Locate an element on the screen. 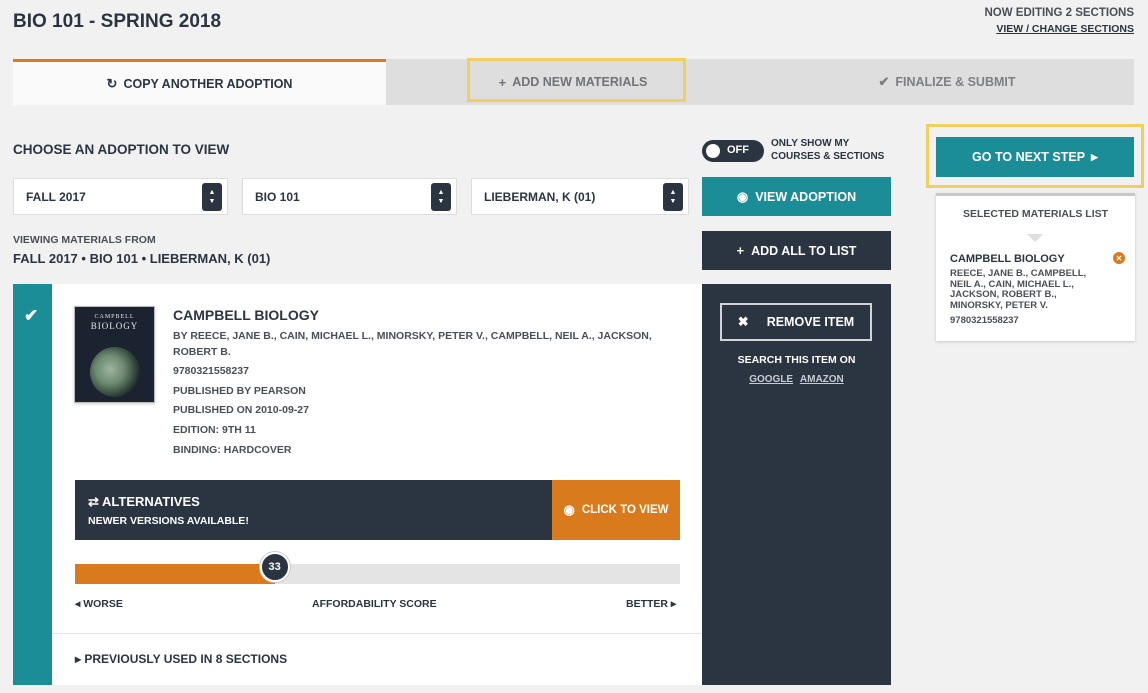 This screenshot has height=693, width=1148. instructor-select-value: LIEBERMAN, K (01) is located at coordinates (540, 197).